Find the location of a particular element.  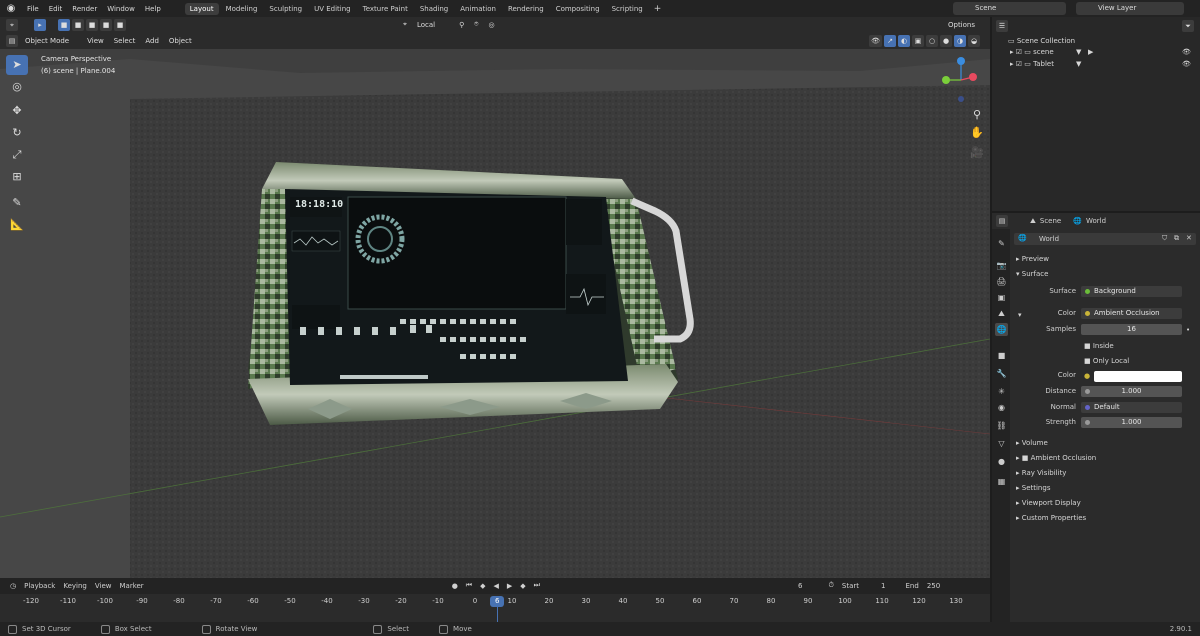

outliner-row-tablet: ▸ ☑ ▭ Tablet ▼ 👁 is located at coordinates (1096, 64).